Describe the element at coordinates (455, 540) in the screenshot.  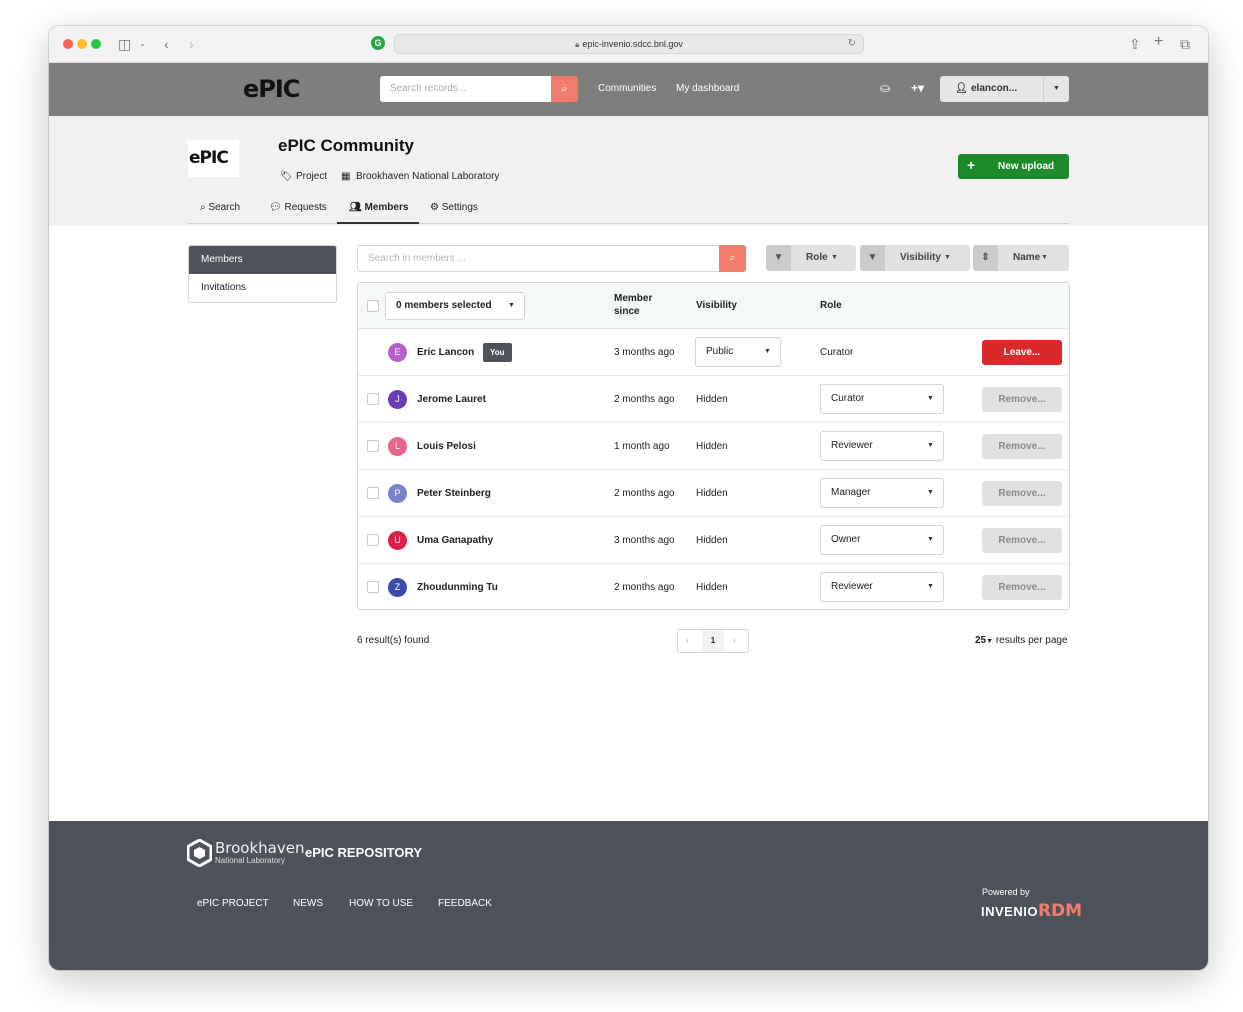
I see `member-name: Uma Ganapathy` at that location.